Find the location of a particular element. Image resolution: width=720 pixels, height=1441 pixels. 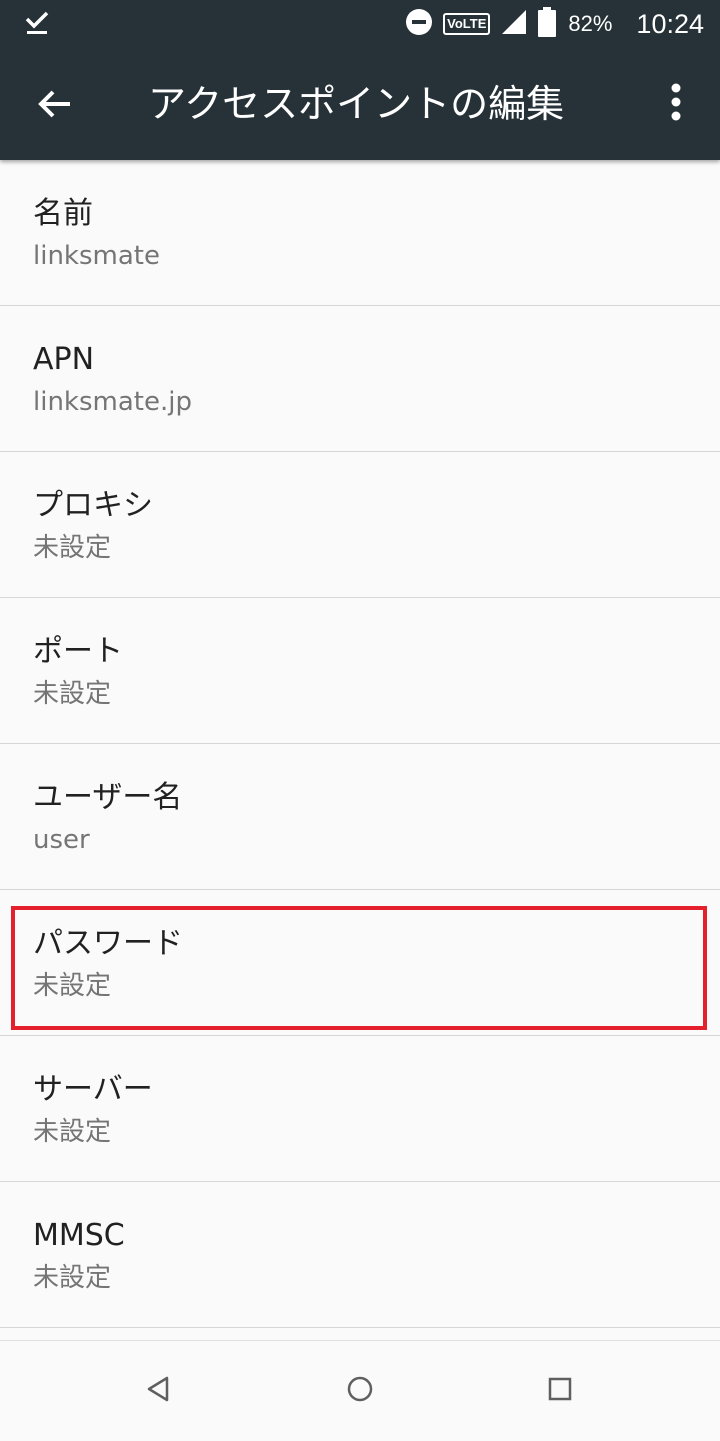

app-bar: VoLTE 82% 10:24 アクセスポイントの編集 is located at coordinates (360, 80).